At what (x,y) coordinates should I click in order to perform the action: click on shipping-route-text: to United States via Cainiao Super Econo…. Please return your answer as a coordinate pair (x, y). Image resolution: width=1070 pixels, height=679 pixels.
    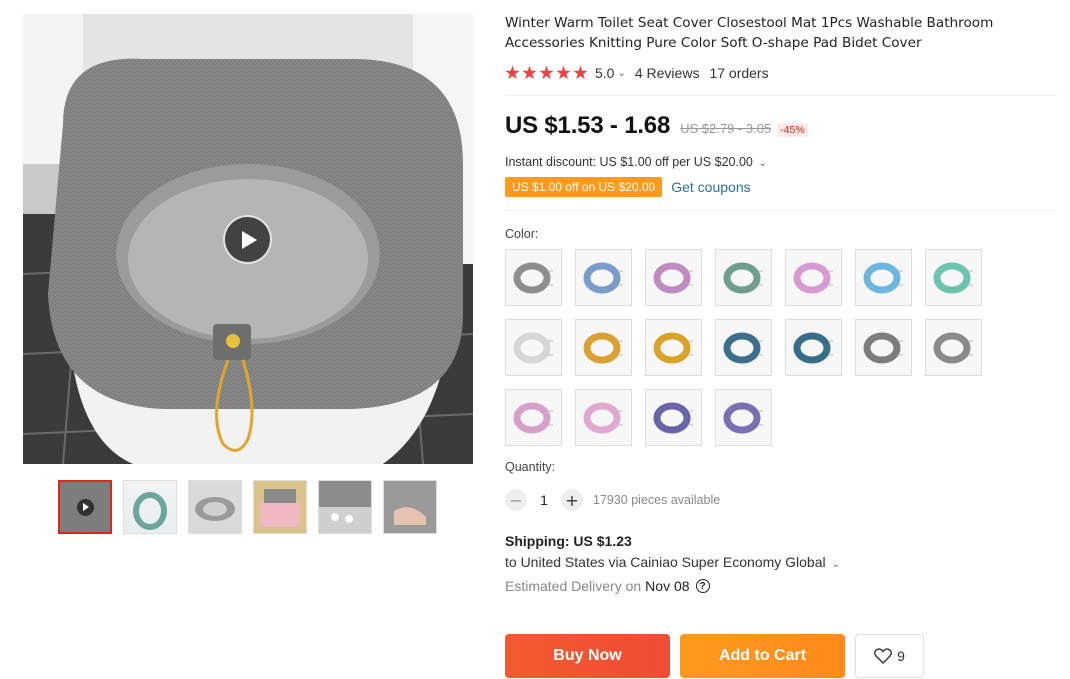
    Looking at the image, I should click on (665, 562).